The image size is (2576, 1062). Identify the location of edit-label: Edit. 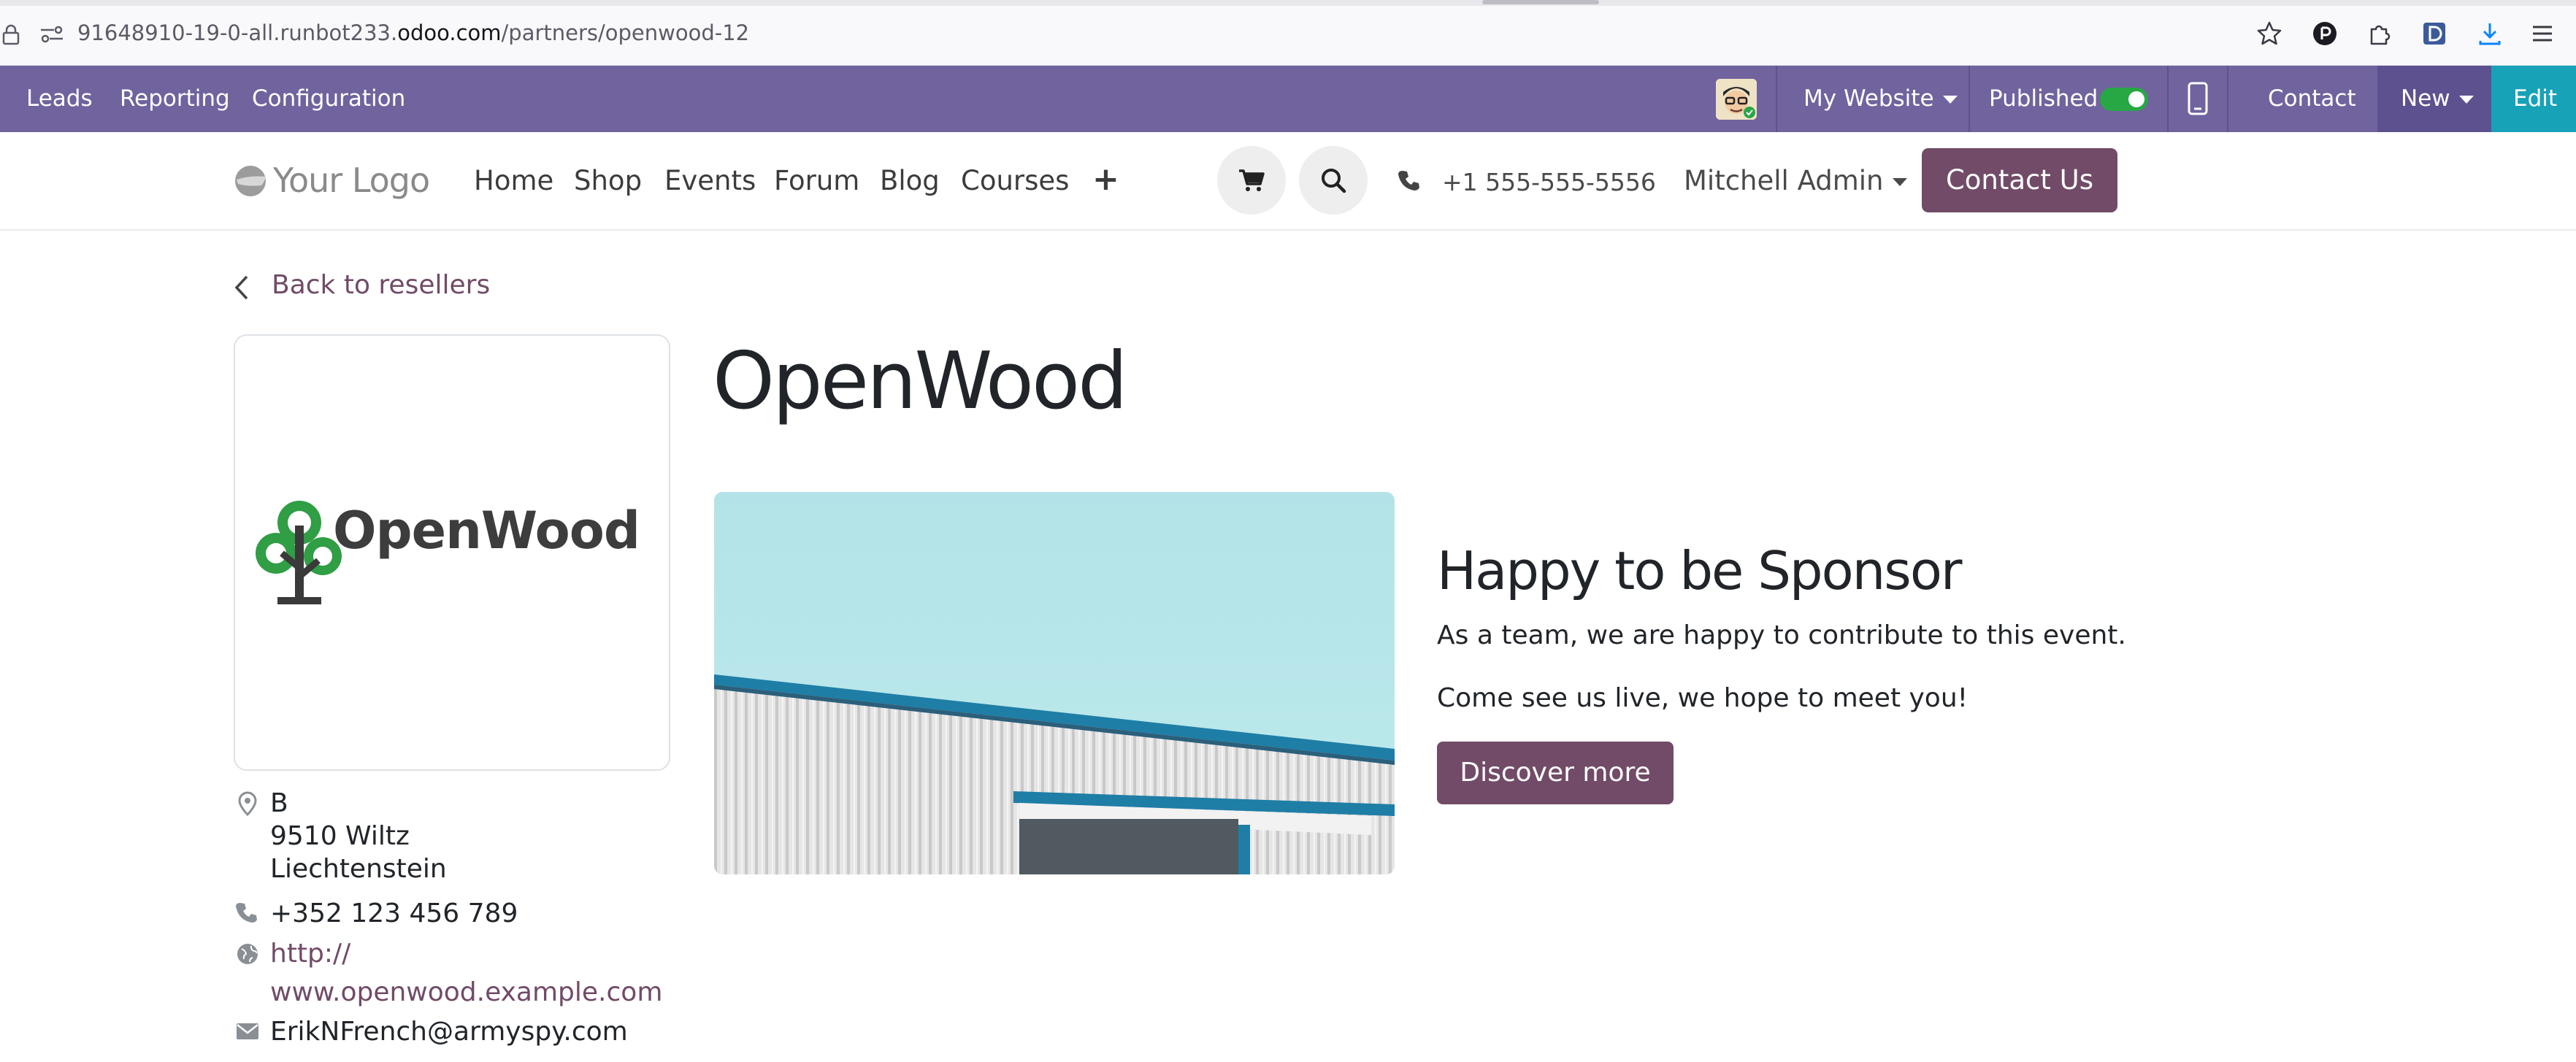
(2535, 98).